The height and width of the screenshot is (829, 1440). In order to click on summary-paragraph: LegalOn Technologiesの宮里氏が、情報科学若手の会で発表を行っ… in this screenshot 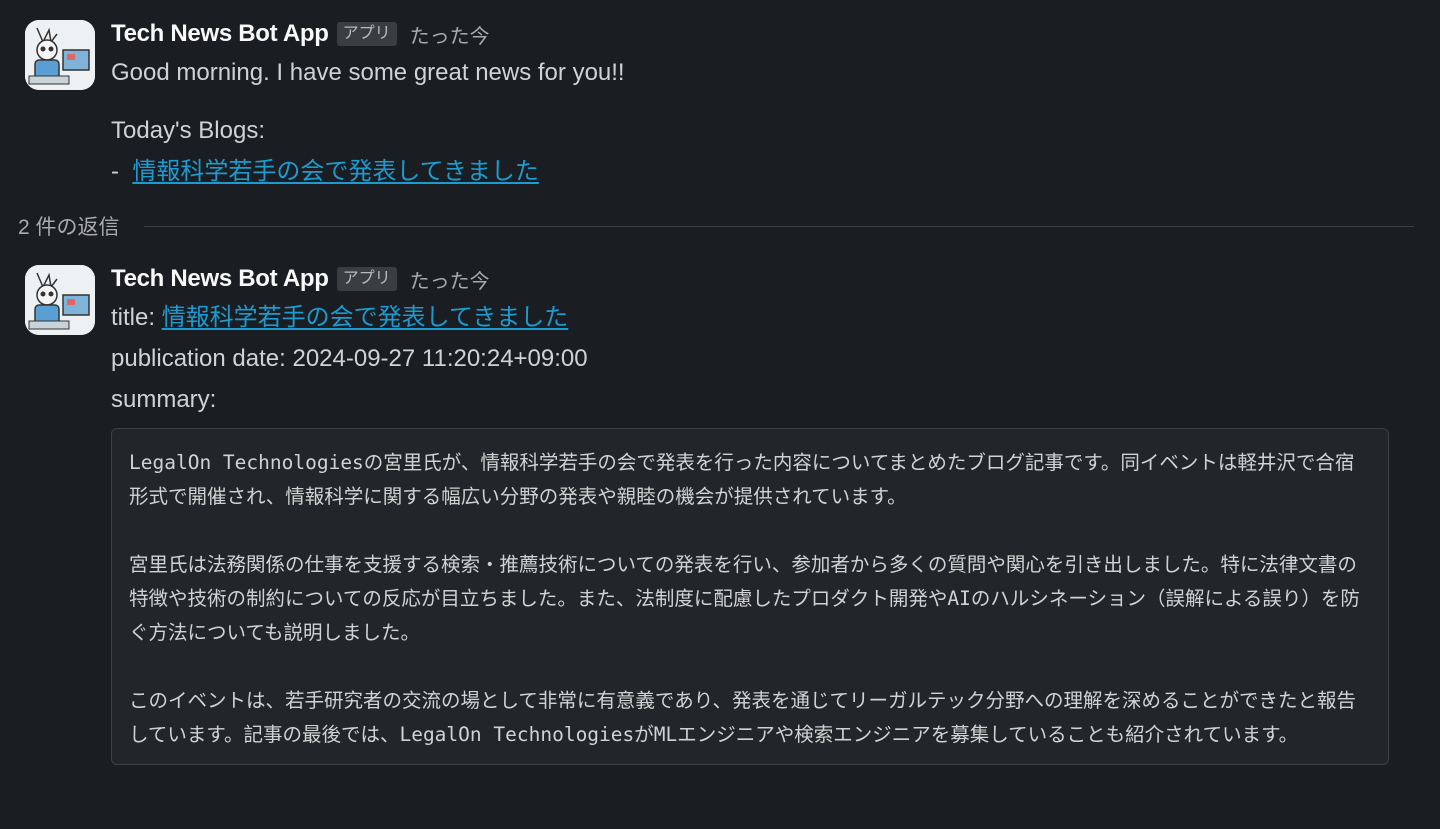, I will do `click(742, 479)`.